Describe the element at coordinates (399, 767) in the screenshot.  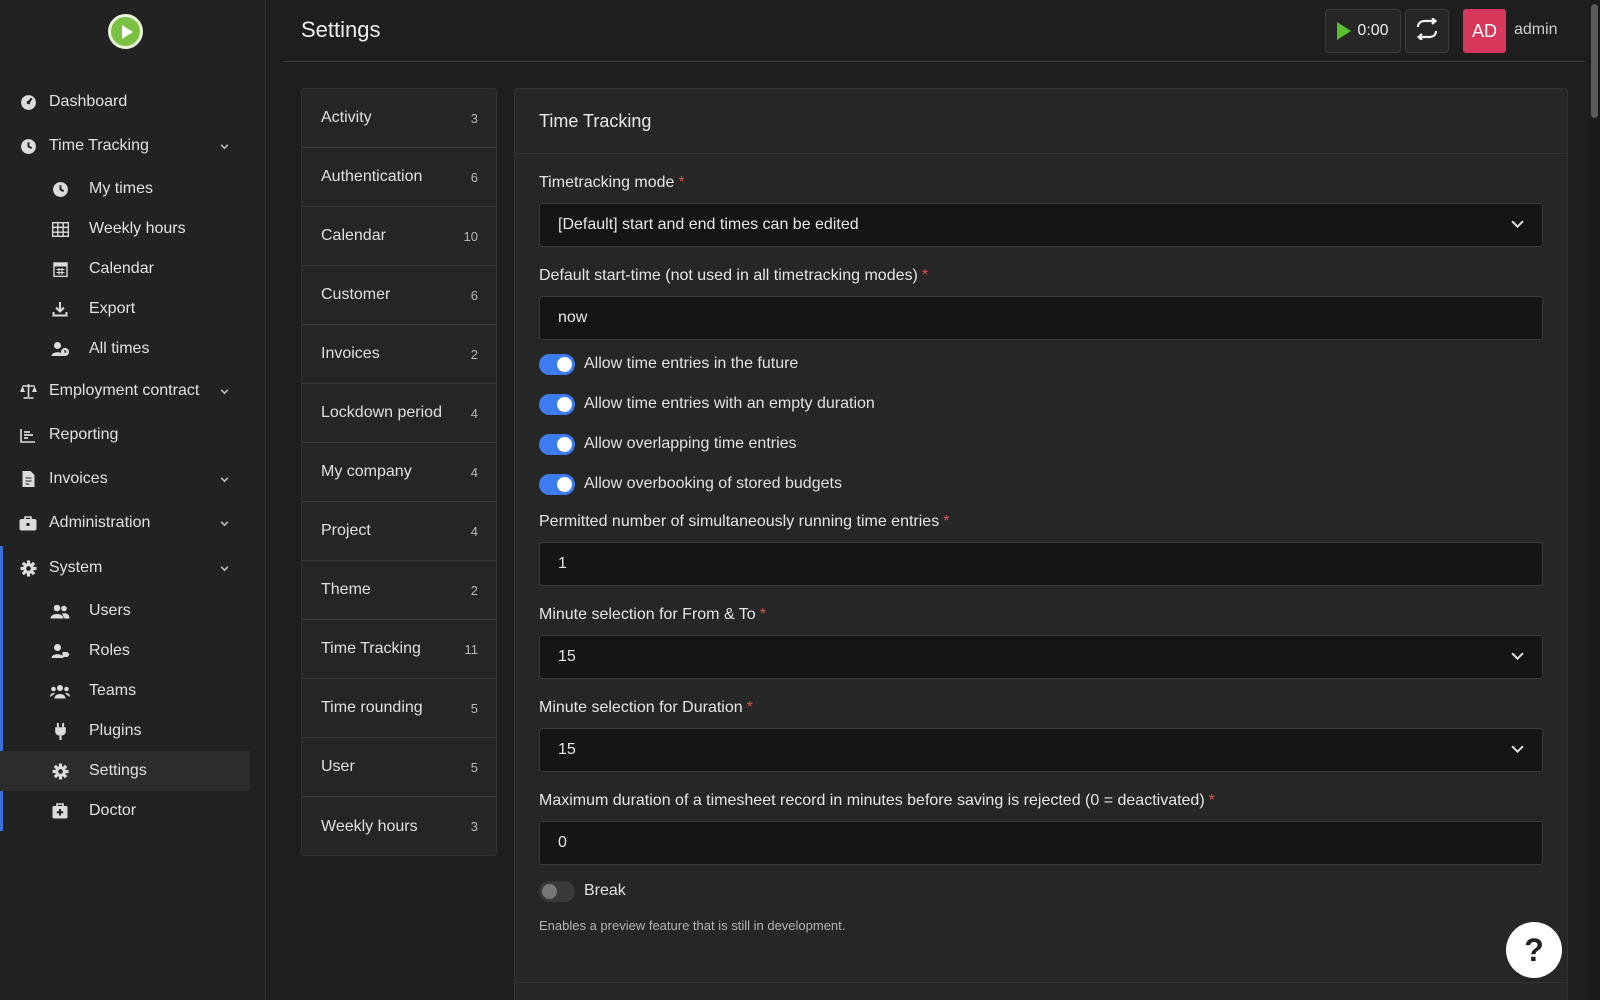
I see `category-item-user: User 5` at that location.